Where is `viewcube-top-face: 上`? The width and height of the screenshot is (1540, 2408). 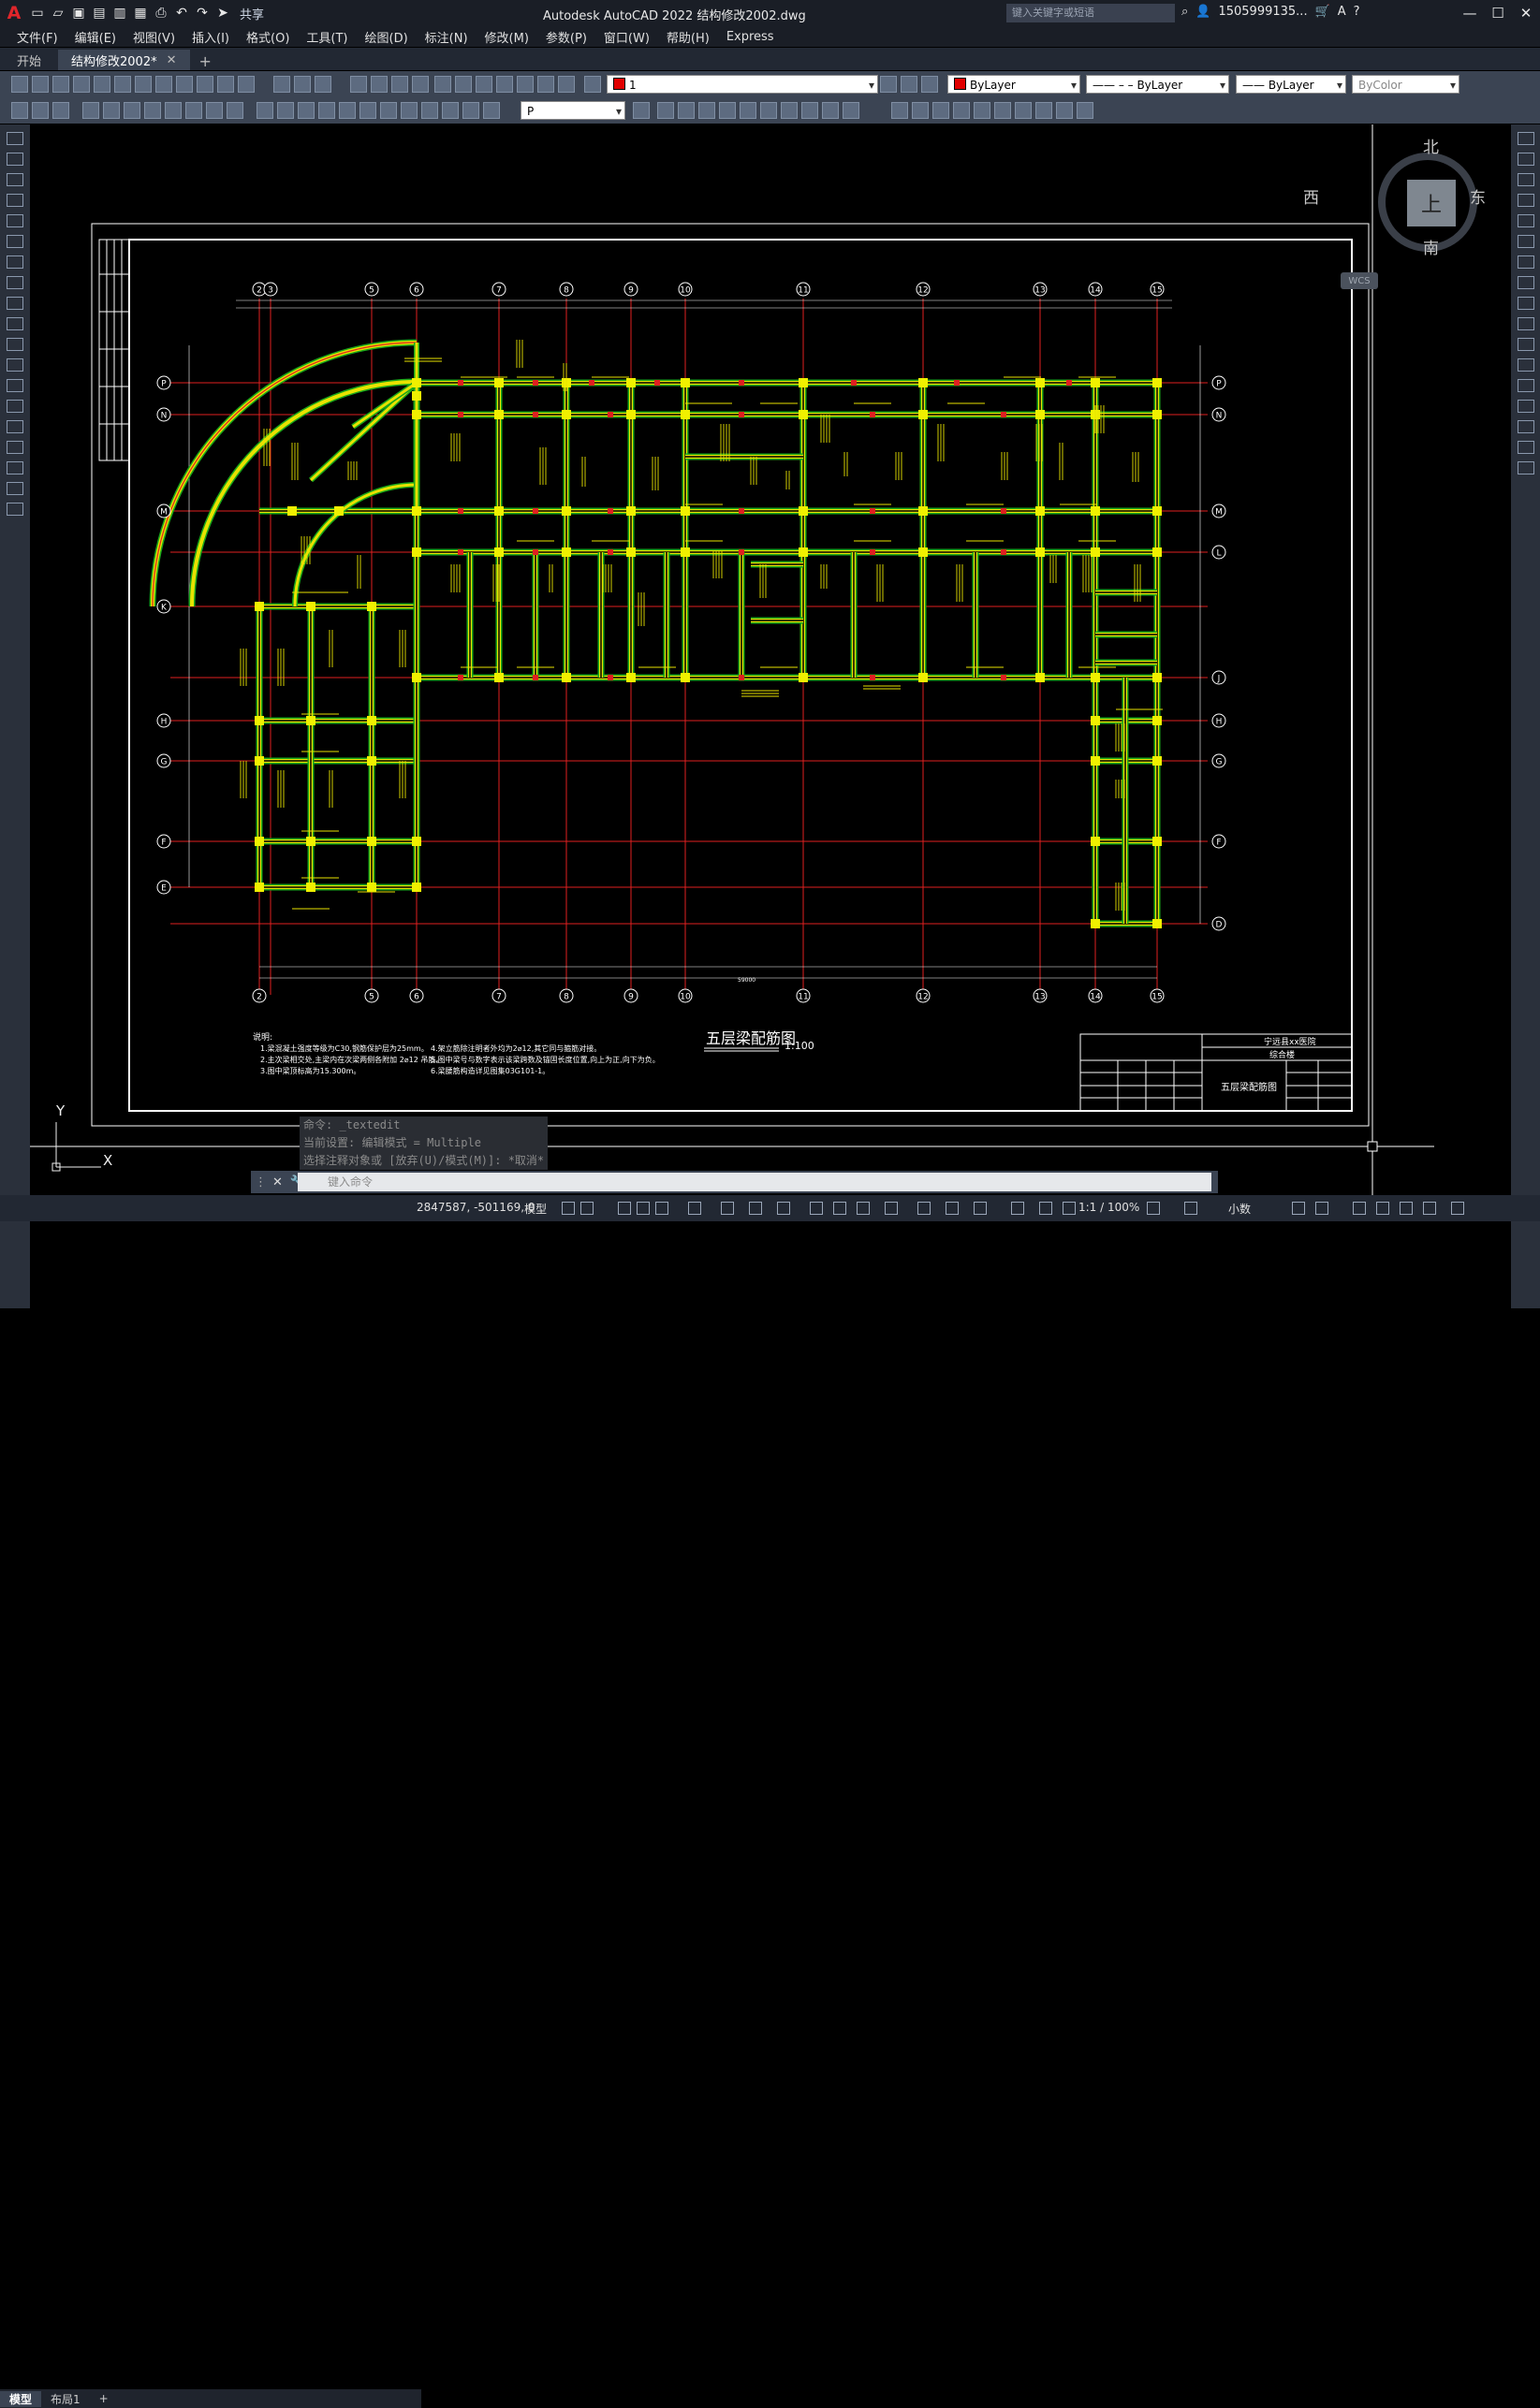 viewcube-top-face: 上 is located at coordinates (1431, 203).